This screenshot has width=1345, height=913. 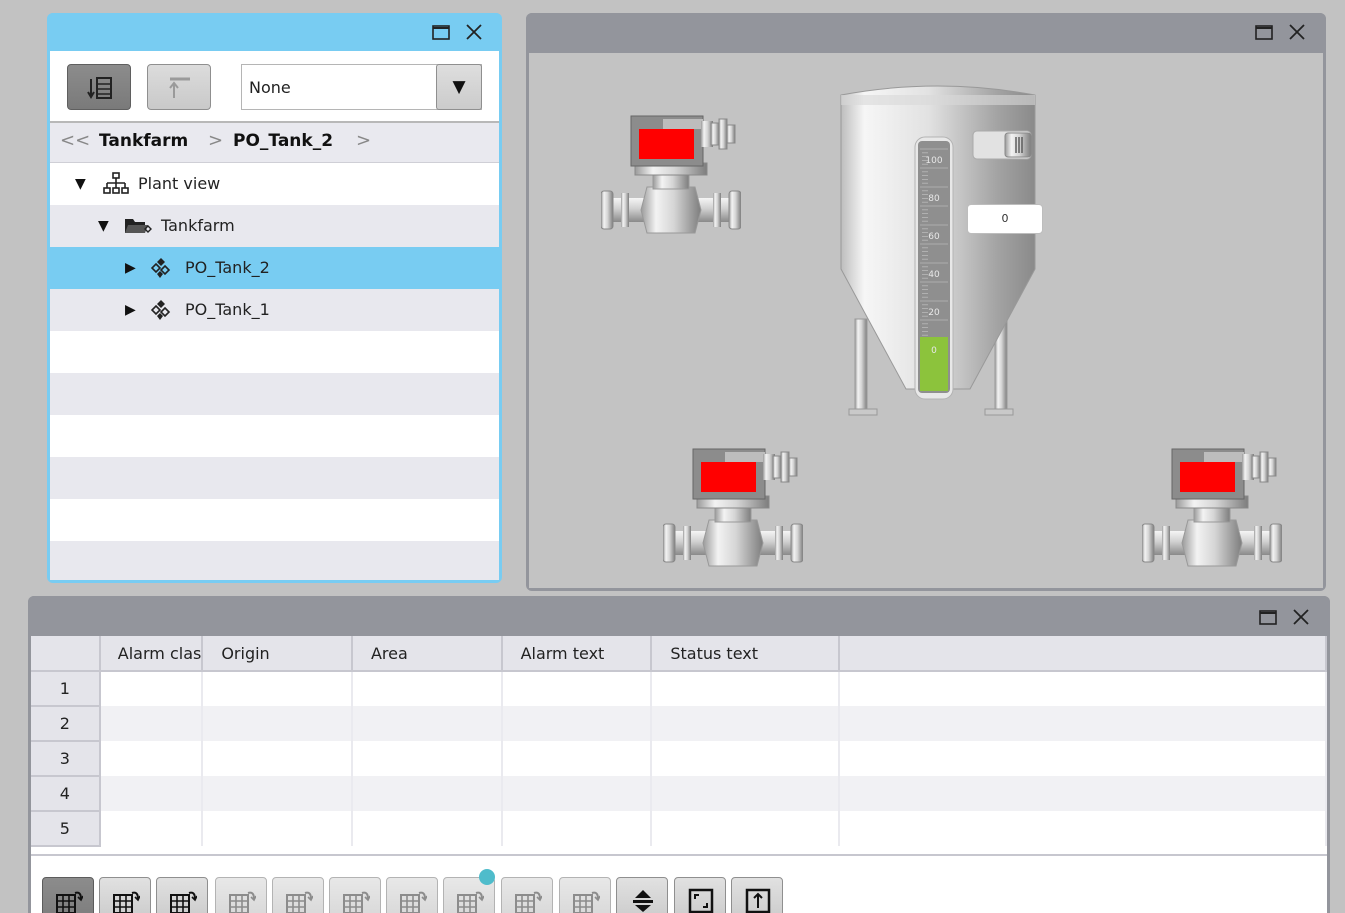 I want to click on tank-value-field: 0, so click(x=1005, y=219).